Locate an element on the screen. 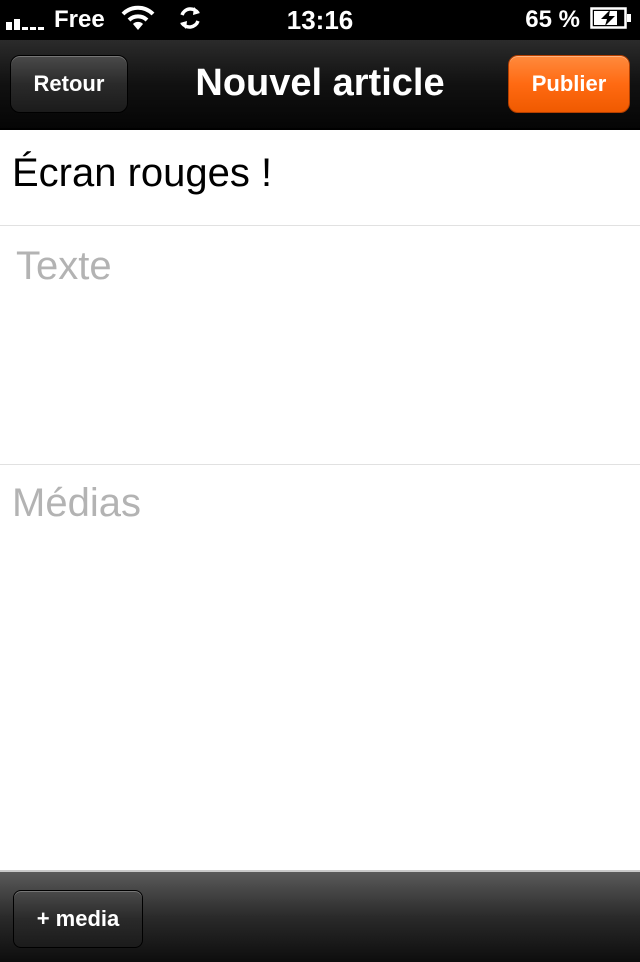  navigation-bar: Nouvel article Retour Publier is located at coordinates (320, 85).